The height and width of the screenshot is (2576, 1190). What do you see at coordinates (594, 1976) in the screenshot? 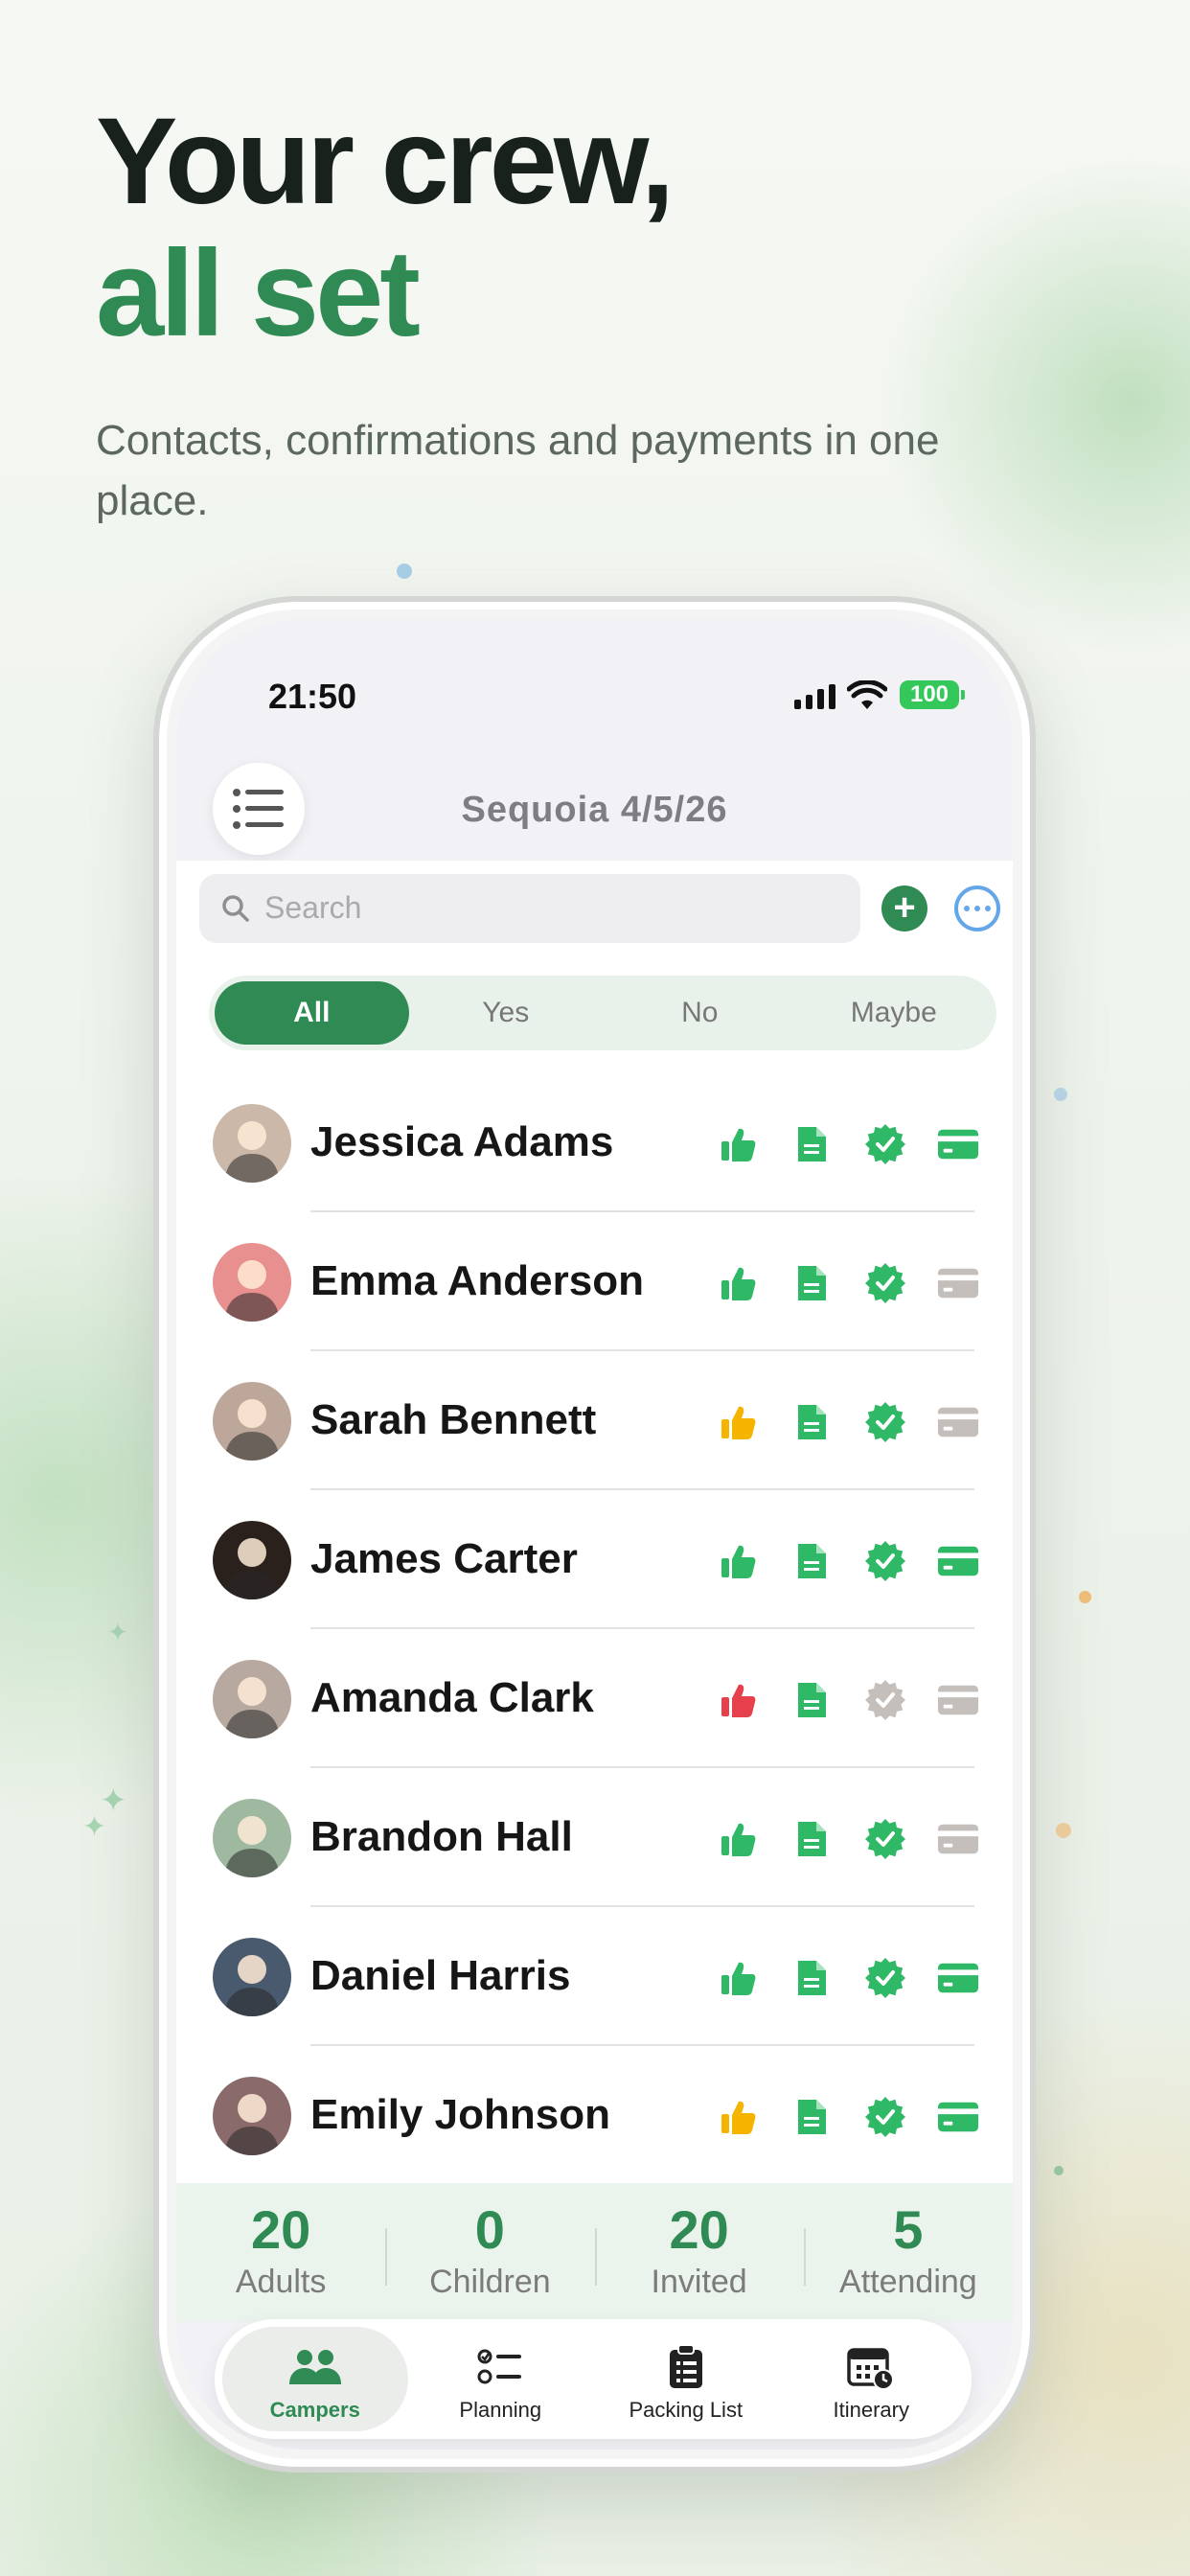
I see `camper-row: Daniel Harris` at bounding box center [594, 1976].